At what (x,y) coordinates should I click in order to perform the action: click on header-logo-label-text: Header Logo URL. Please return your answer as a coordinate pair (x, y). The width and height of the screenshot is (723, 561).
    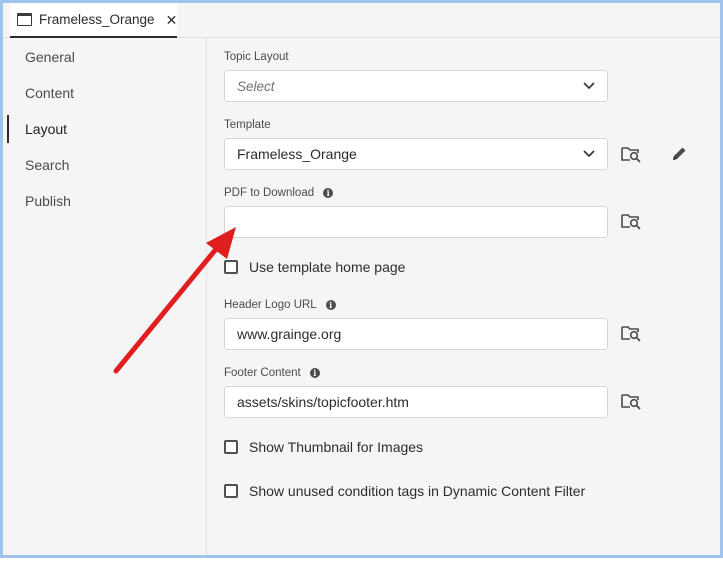
    Looking at the image, I should click on (270, 305).